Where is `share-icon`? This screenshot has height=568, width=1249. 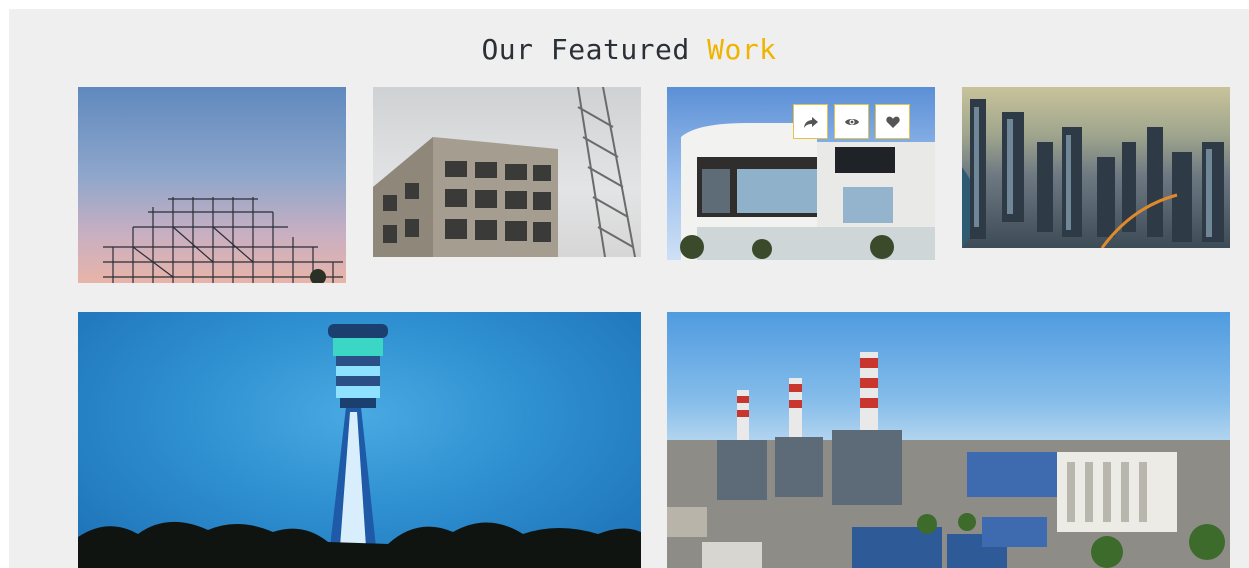
share-icon is located at coordinates (810, 122).